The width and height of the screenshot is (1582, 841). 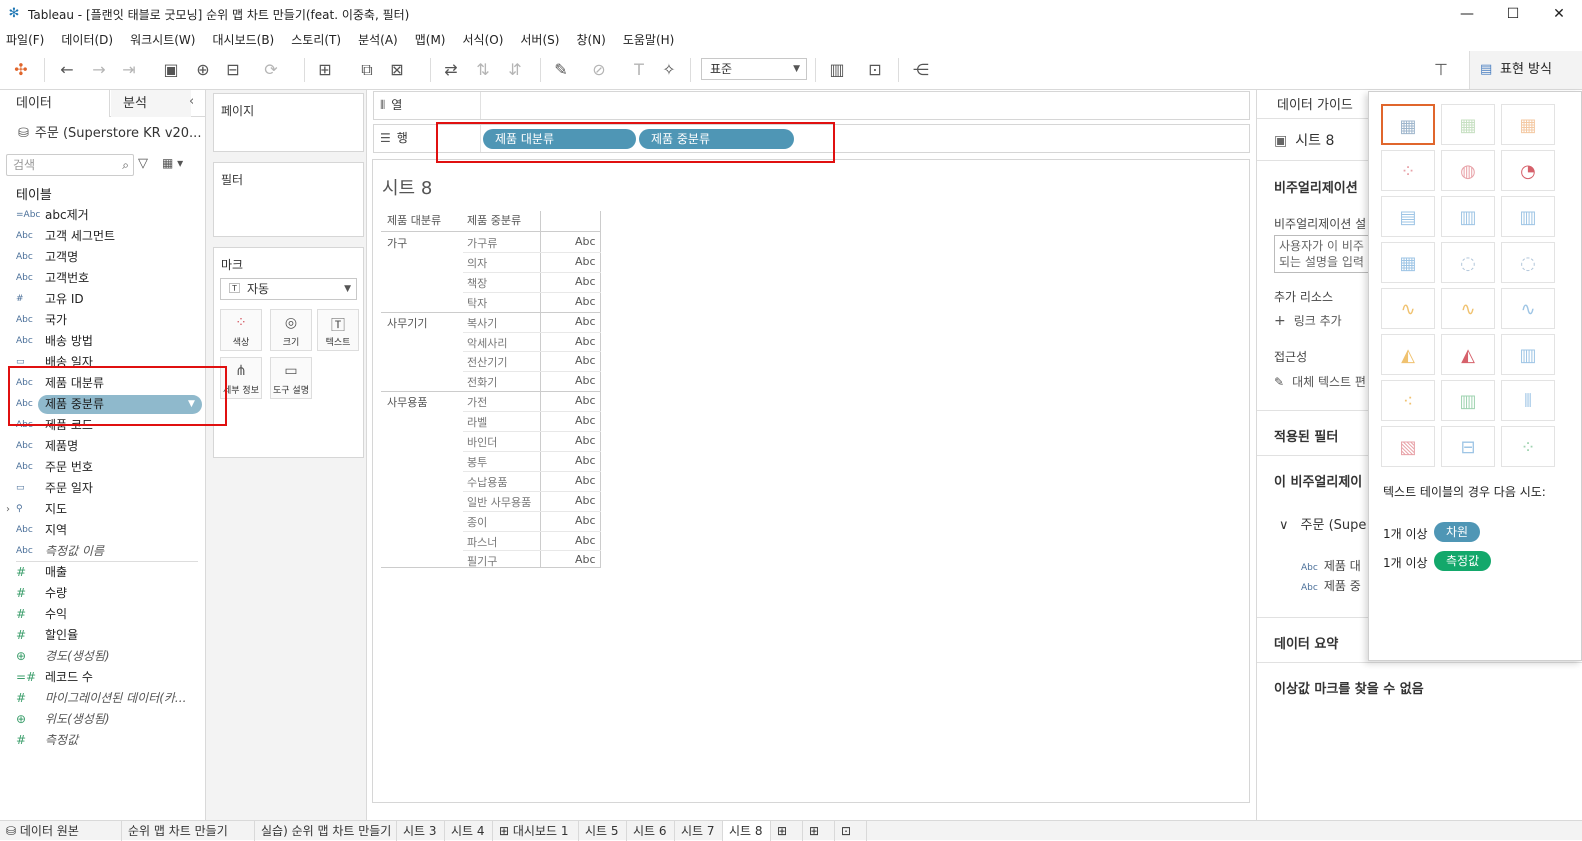 What do you see at coordinates (188, 831) in the screenshot?
I see `sheet-tab: 순위 맵 차트 만들기` at bounding box center [188, 831].